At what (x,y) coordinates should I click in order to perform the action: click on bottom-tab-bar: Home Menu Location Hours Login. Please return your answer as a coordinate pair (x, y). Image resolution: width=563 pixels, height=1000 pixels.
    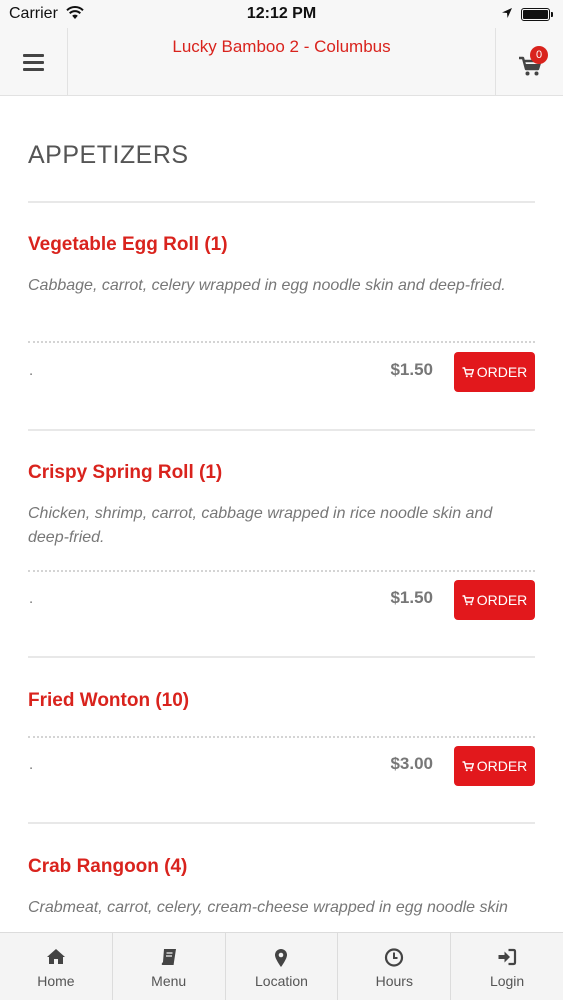
    Looking at the image, I should click on (281, 966).